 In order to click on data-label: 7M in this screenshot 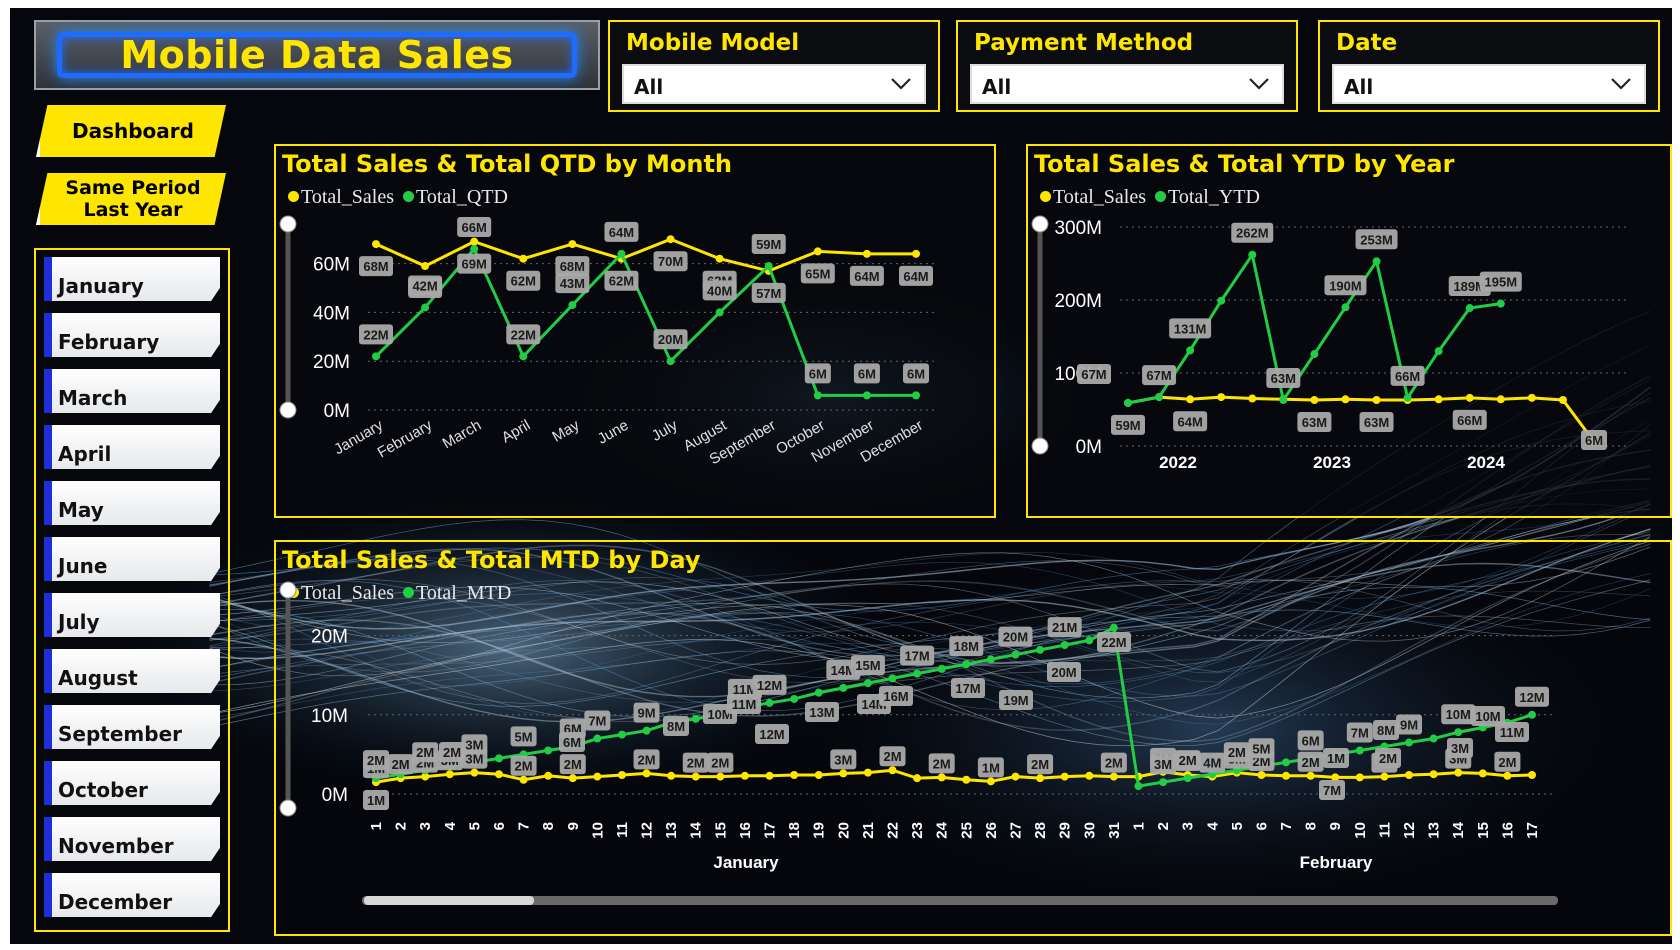, I will do `click(597, 721)`.